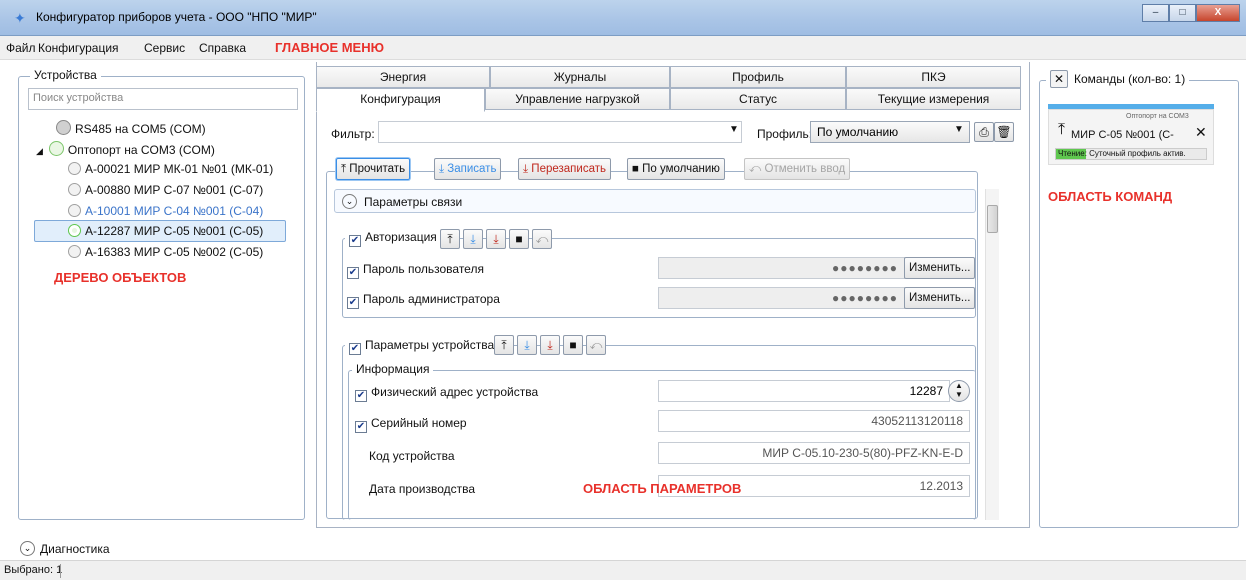 This screenshot has width=1246, height=580. What do you see at coordinates (580, 77) in the screenshot?
I see `tab-journals: Журналы` at bounding box center [580, 77].